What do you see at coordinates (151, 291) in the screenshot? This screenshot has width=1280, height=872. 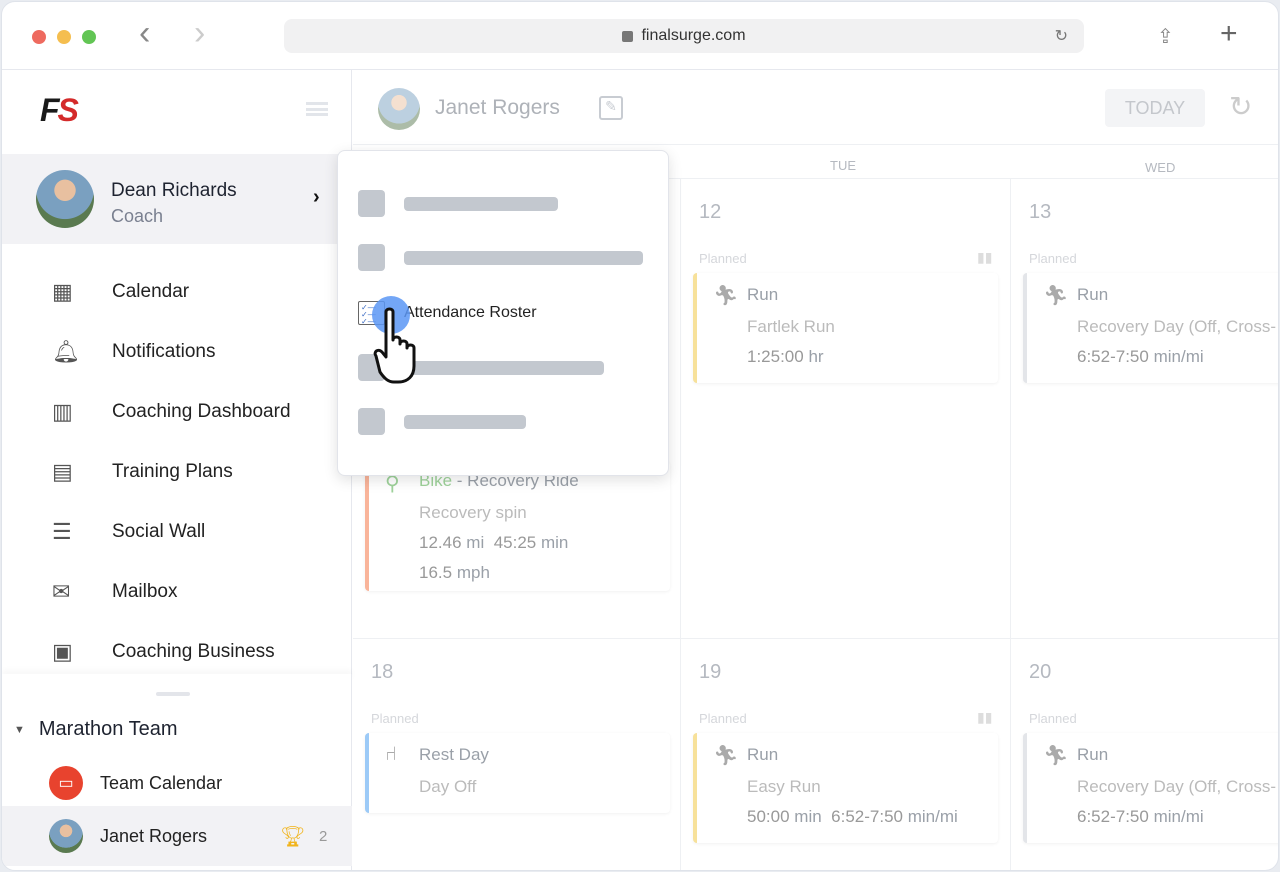 I see `sidebar-item-label: Calendar` at bounding box center [151, 291].